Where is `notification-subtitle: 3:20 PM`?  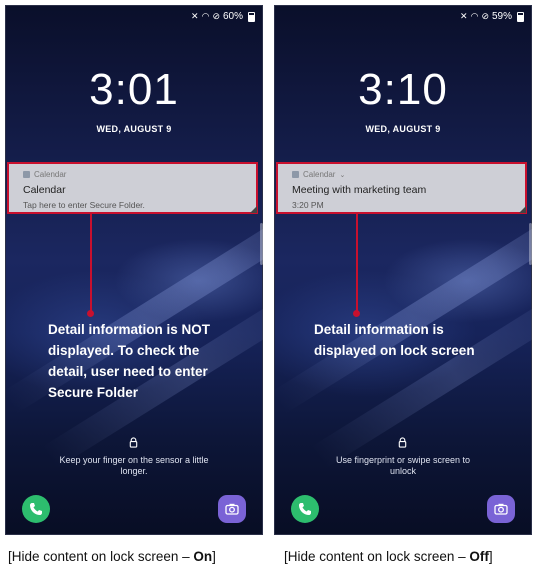 notification-subtitle: 3:20 PM is located at coordinates (308, 205).